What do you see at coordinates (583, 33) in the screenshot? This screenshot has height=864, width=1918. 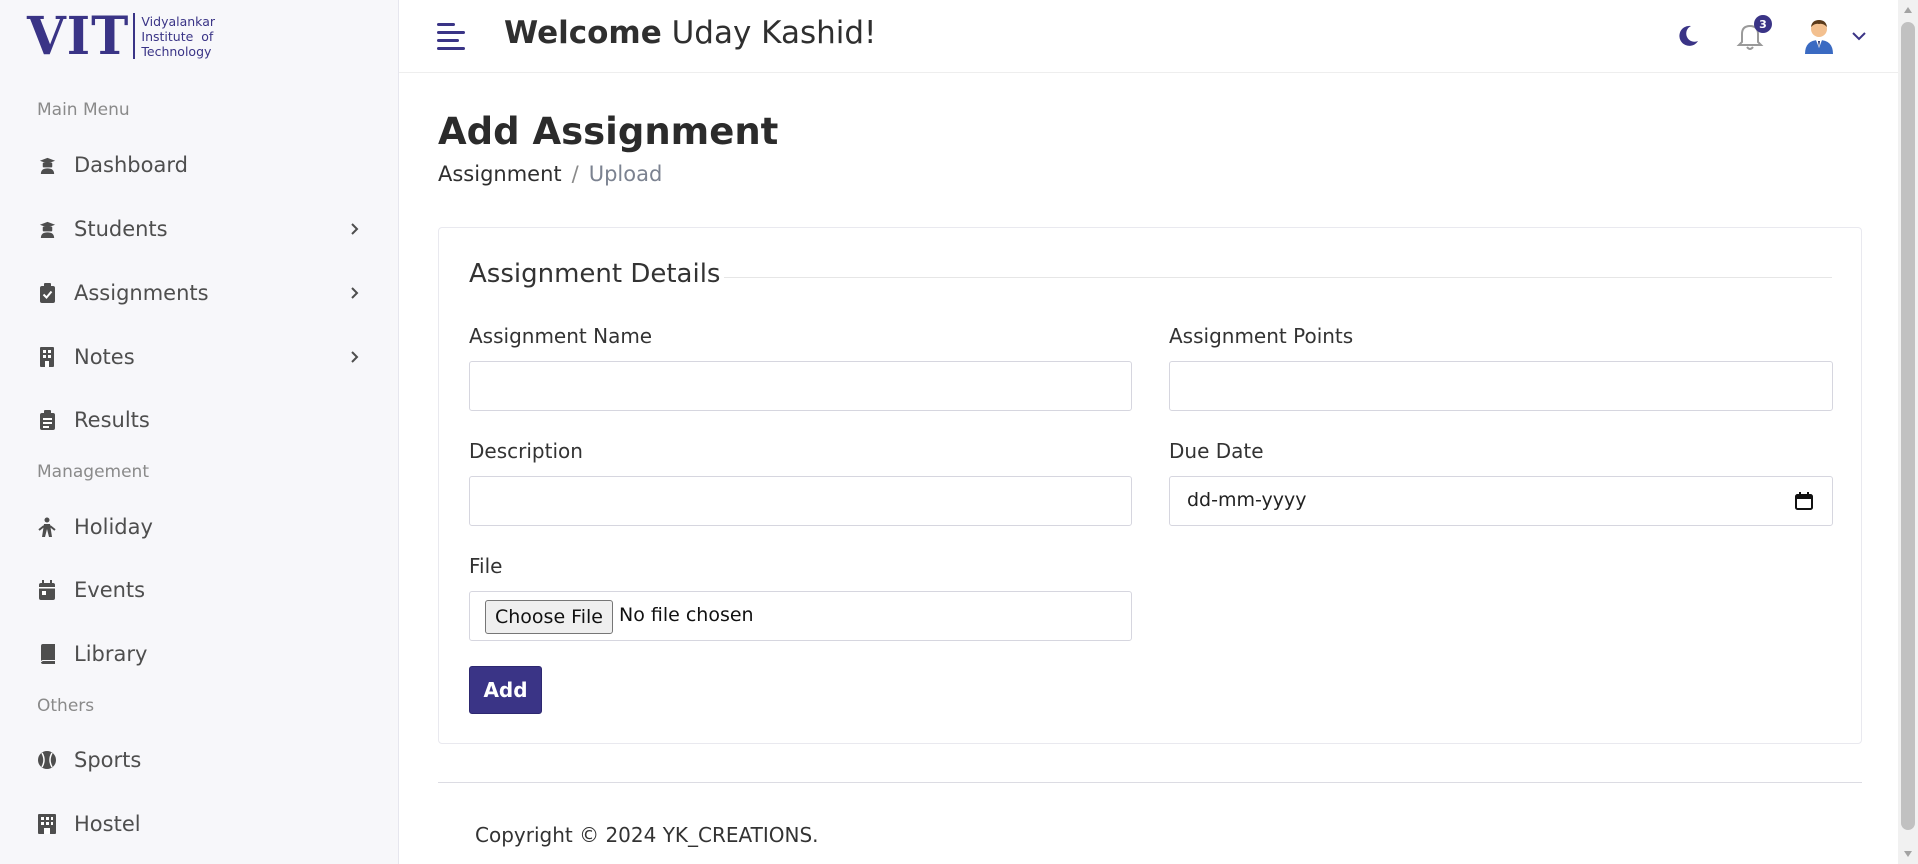 I see `welcome-bold: Welcome` at bounding box center [583, 33].